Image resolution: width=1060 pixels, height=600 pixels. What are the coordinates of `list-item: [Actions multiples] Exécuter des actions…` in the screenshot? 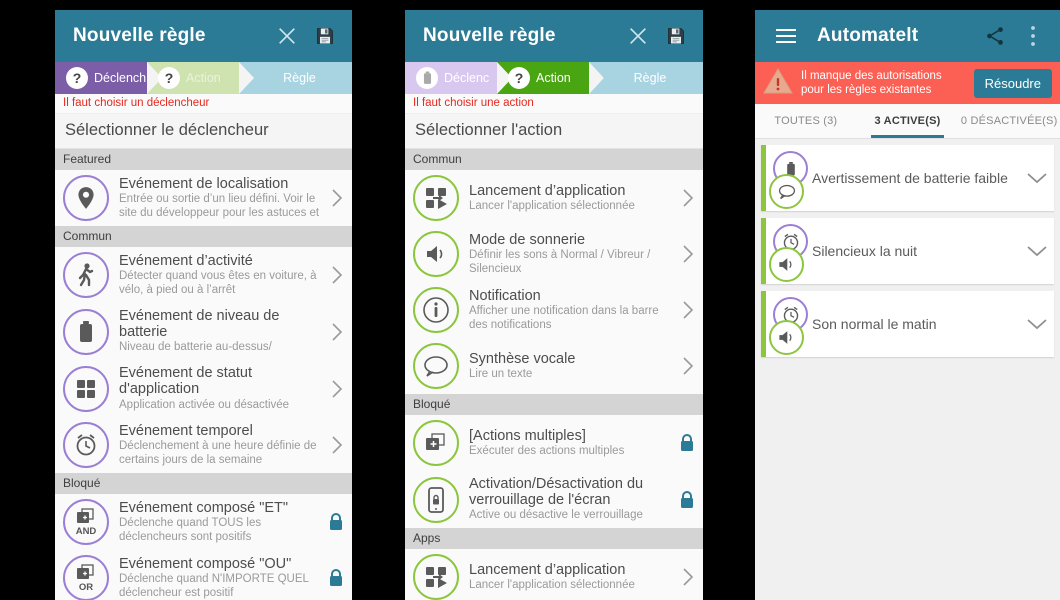 It's located at (554, 443).